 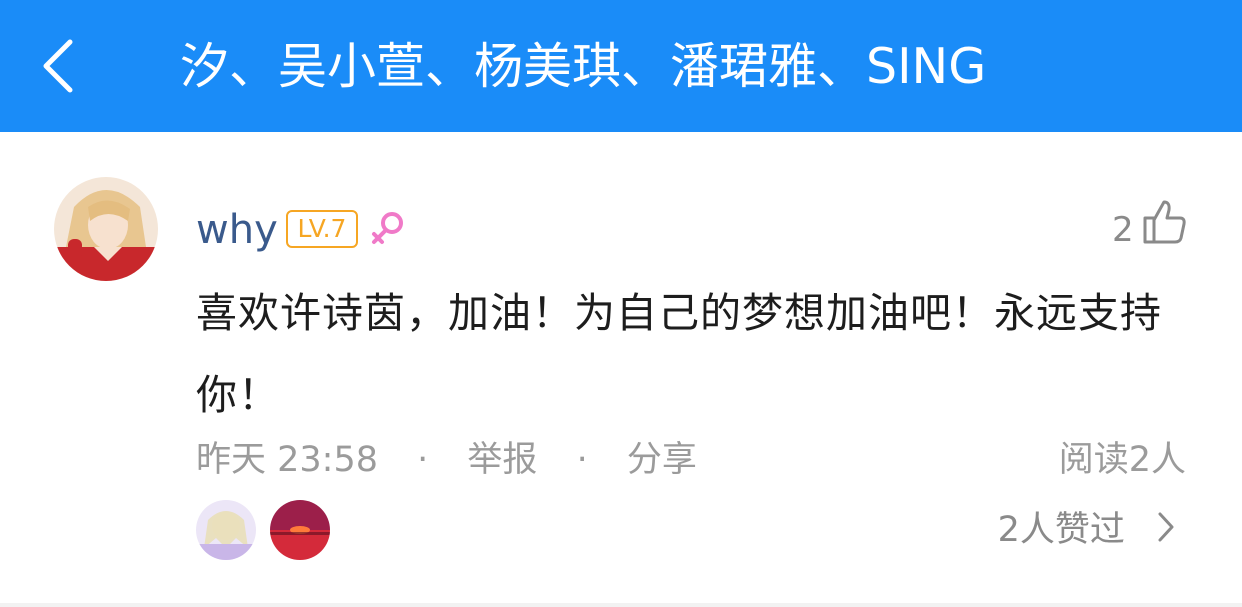 I want to click on username: why, so click(x=237, y=230).